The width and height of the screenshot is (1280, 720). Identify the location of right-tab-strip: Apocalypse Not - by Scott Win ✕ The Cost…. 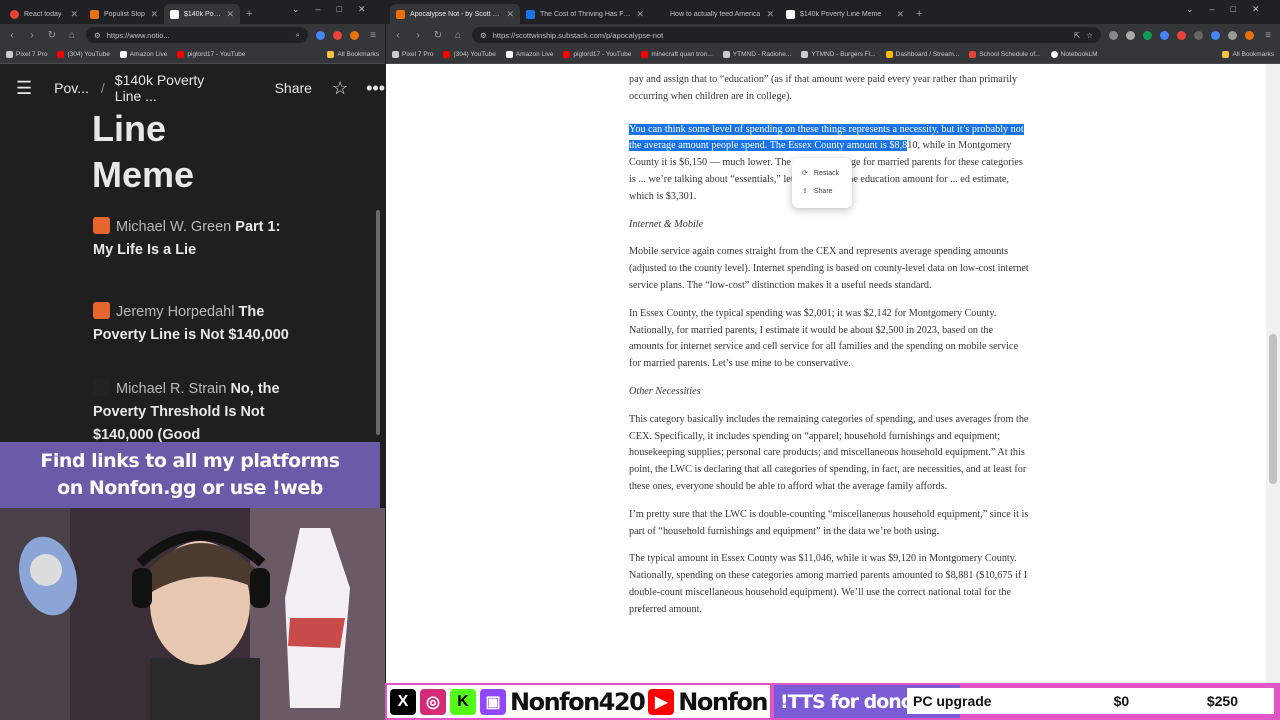
(833, 12).